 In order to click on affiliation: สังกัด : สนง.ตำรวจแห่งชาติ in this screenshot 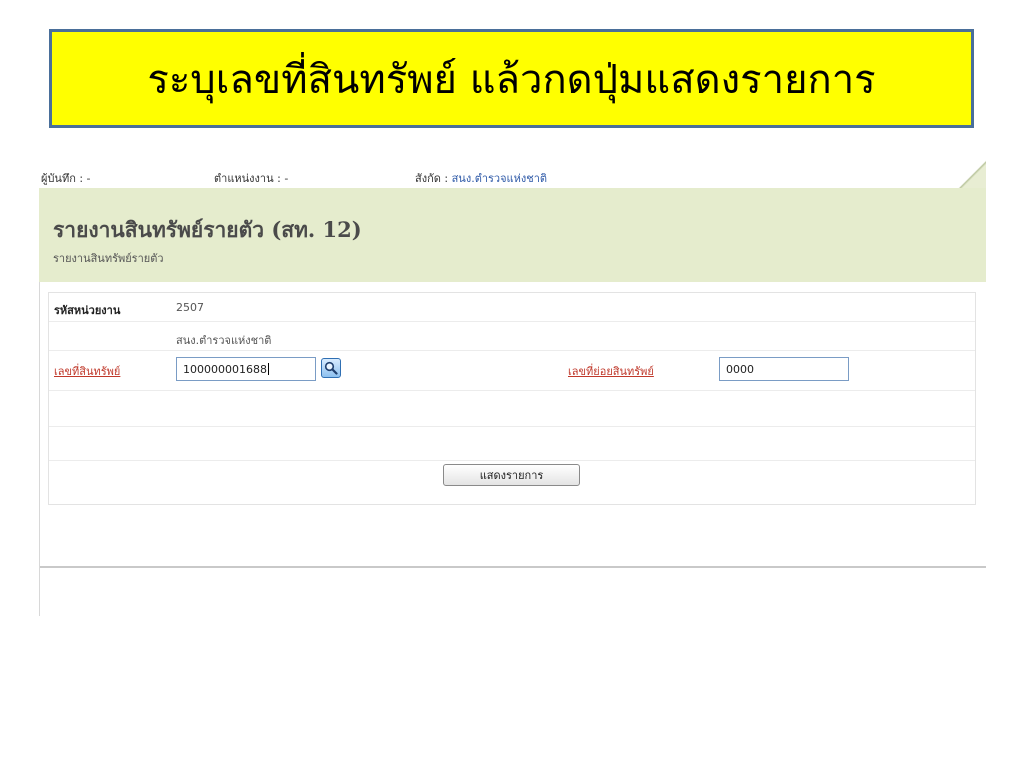, I will do `click(481, 178)`.